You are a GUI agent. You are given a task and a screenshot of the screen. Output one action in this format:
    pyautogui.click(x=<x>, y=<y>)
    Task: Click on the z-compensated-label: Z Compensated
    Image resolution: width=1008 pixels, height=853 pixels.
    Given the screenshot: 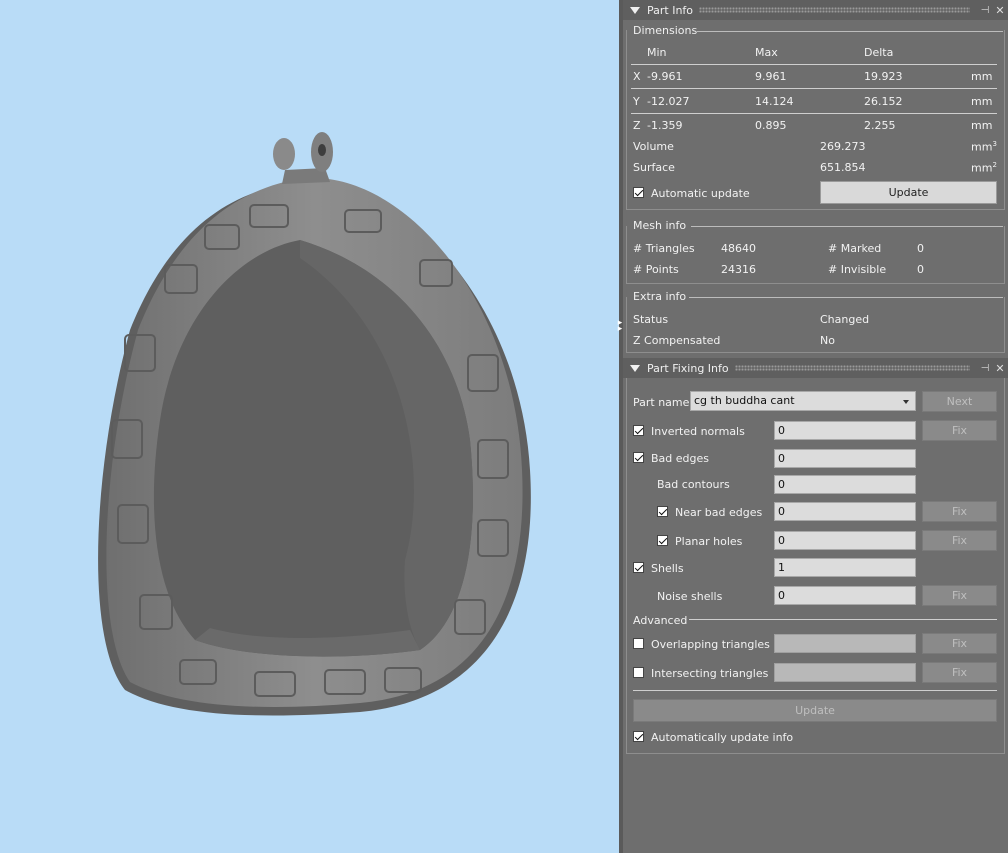 What is the action you would take?
    pyautogui.click(x=677, y=340)
    